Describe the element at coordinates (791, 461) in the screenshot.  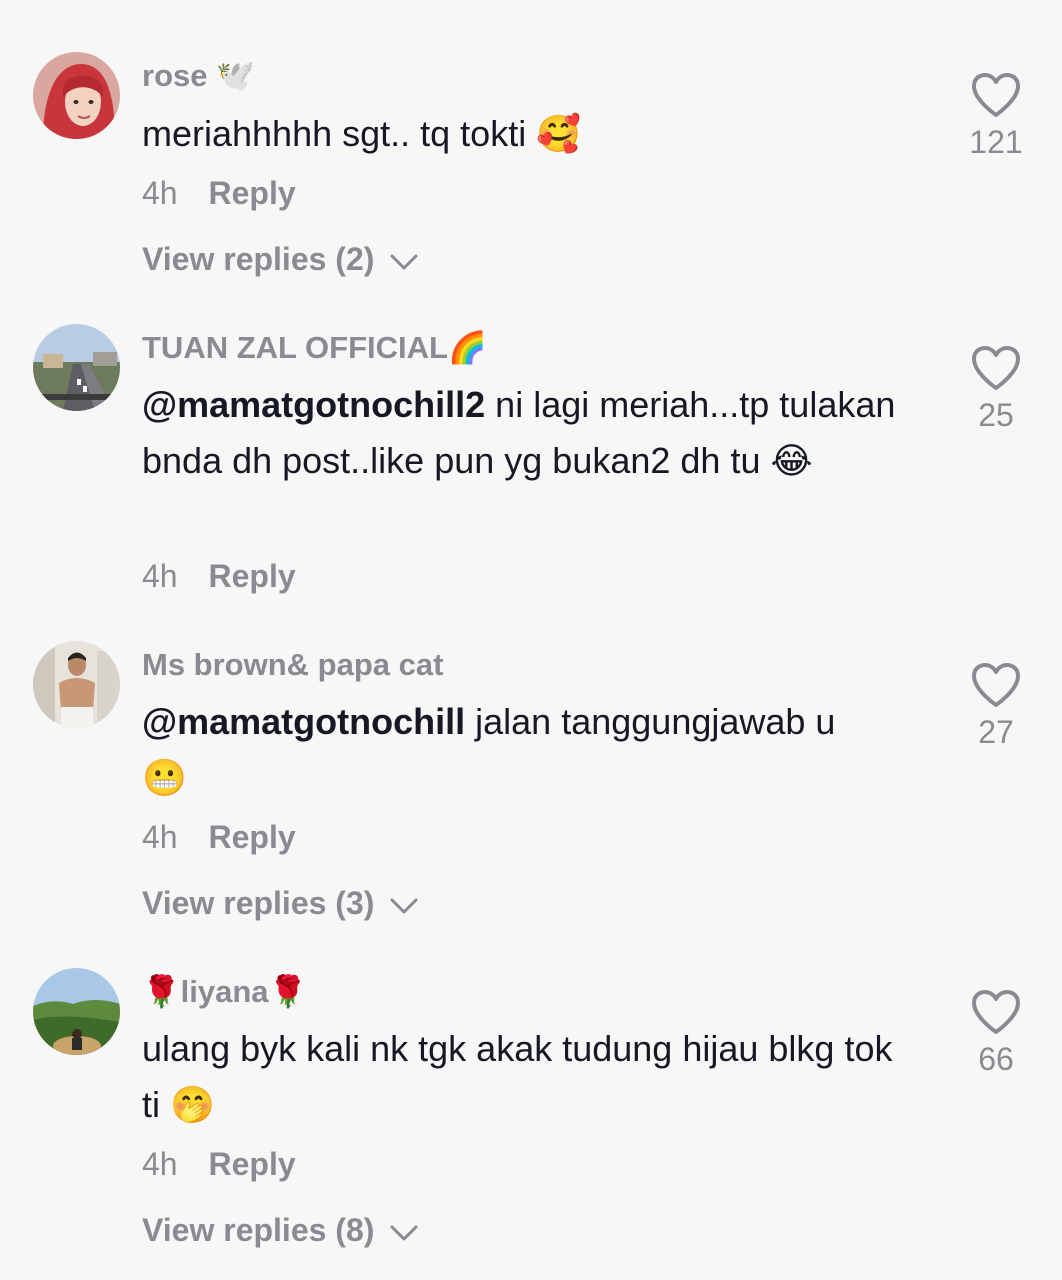
I see `tears-of-joy-emoji: 😂` at that location.